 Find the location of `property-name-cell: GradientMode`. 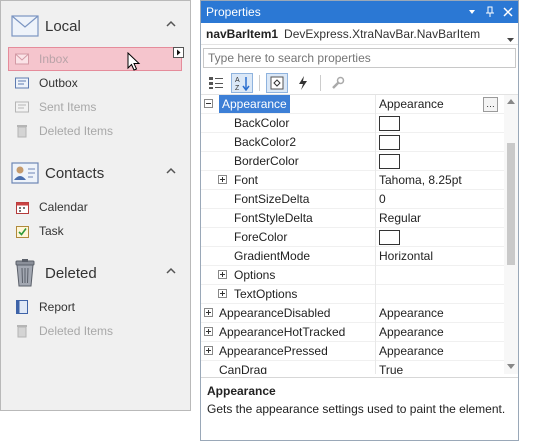

property-name-cell: GradientMode is located at coordinates (288, 256).